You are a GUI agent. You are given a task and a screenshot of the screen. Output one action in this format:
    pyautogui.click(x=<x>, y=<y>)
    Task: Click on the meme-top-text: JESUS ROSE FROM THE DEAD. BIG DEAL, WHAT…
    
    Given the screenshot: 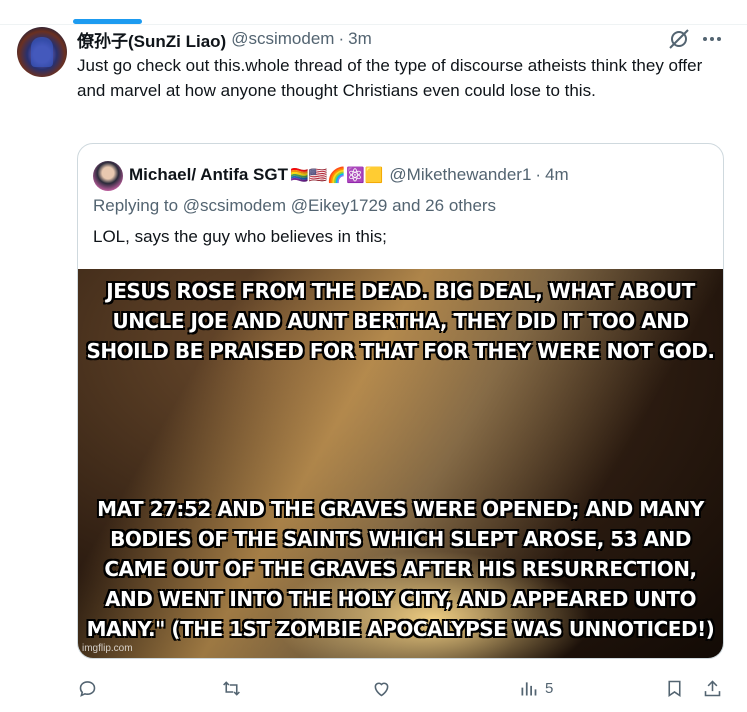 What is the action you would take?
    pyautogui.click(x=400, y=321)
    